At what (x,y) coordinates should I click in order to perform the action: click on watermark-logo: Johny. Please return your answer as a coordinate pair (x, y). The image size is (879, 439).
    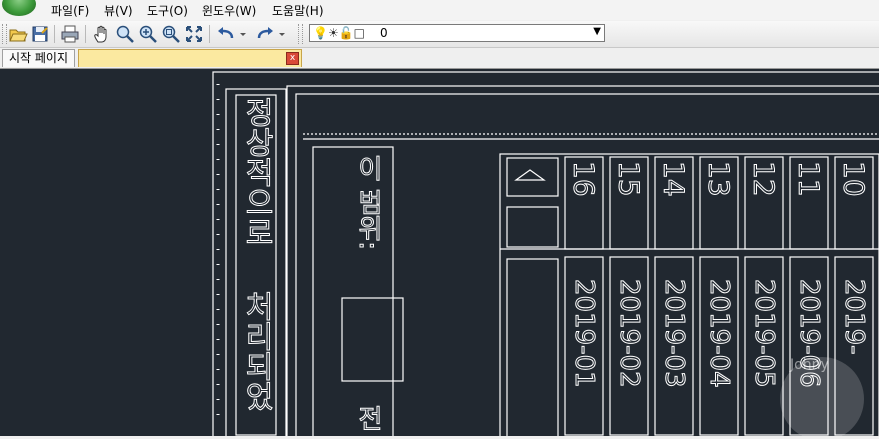
    Looking at the image, I should click on (822, 398).